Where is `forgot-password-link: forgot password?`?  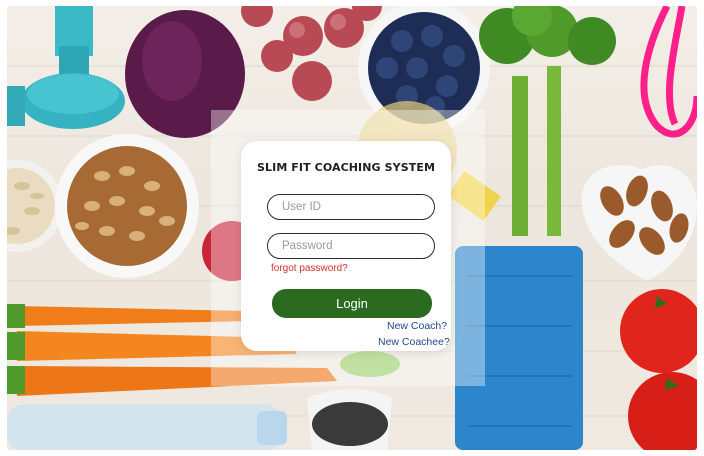 forgot-password-link: forgot password? is located at coordinates (309, 268).